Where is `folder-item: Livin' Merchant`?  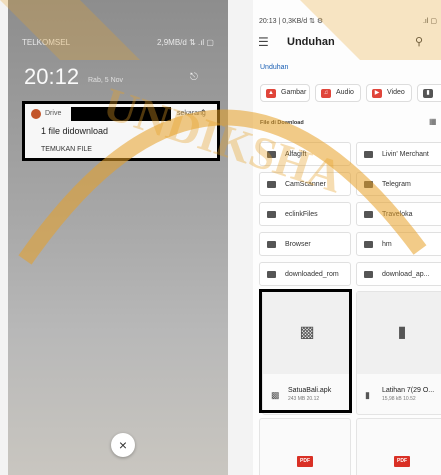
folder-item: Livin' Merchant is located at coordinates (398, 154).